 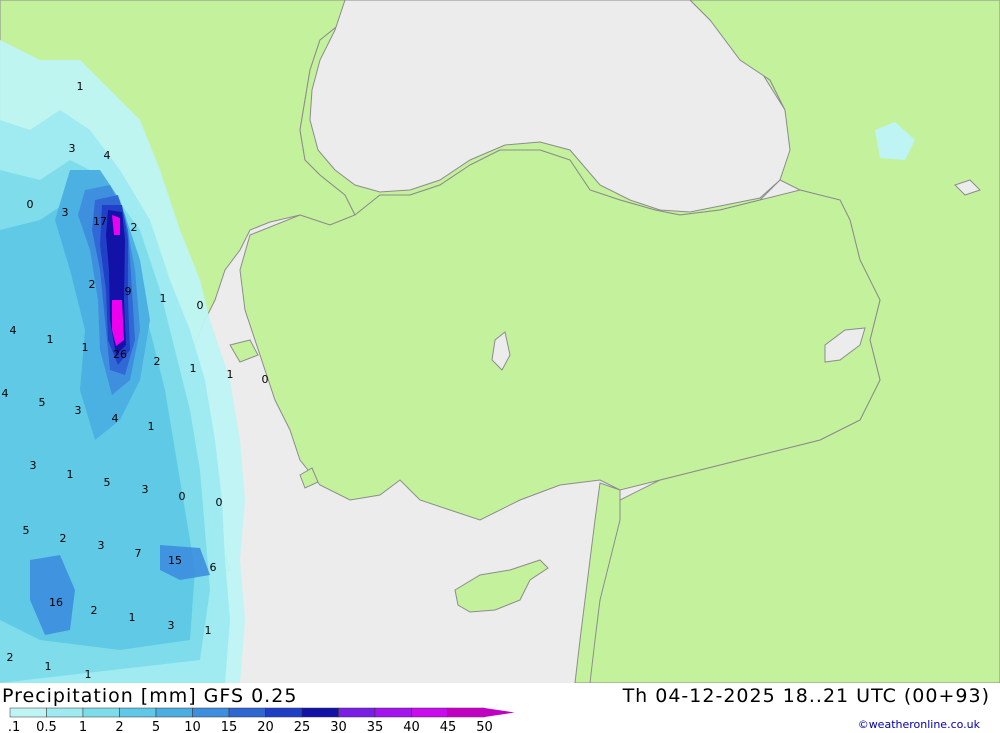 I want to click on precip-value-label: 16, so click(x=56, y=602).